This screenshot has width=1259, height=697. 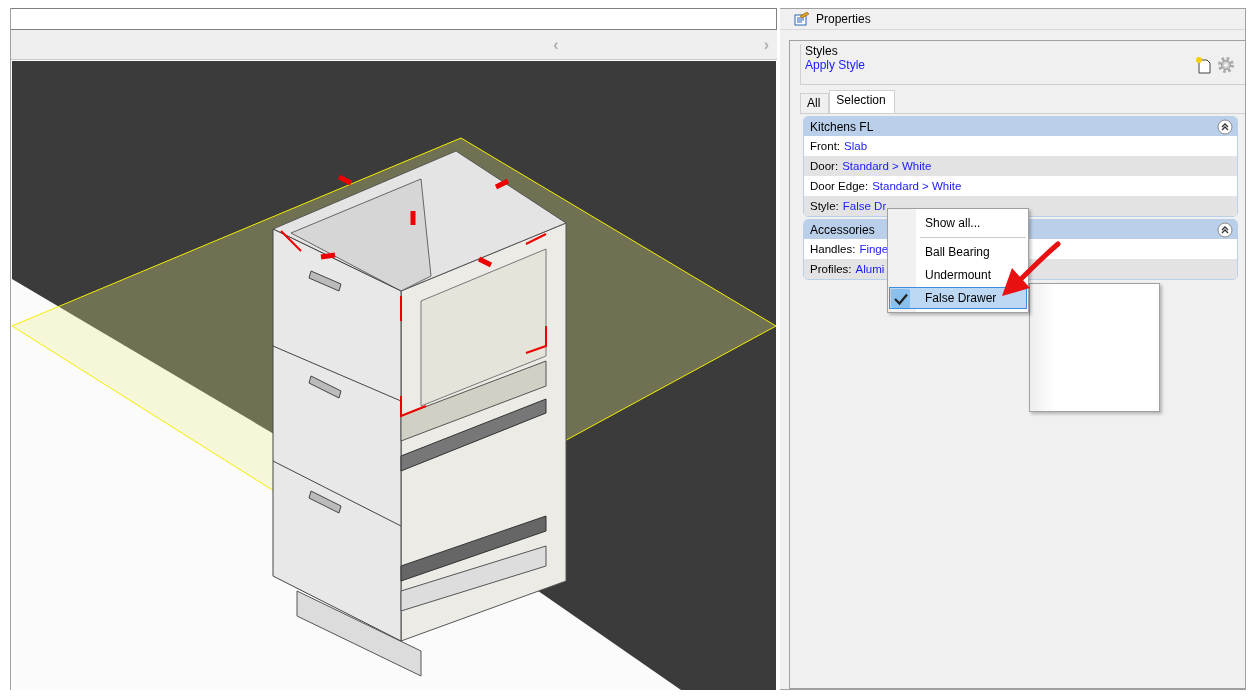 What do you see at coordinates (824, 206) in the screenshot?
I see `property-label: Style:` at bounding box center [824, 206].